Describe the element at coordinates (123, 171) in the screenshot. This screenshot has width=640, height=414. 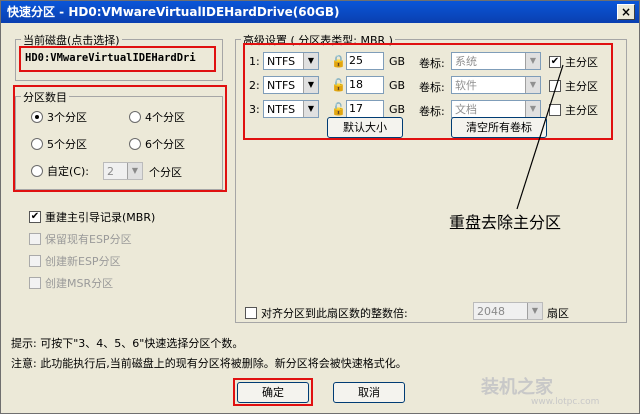
I see `custom-count-select: 2 ▼` at that location.